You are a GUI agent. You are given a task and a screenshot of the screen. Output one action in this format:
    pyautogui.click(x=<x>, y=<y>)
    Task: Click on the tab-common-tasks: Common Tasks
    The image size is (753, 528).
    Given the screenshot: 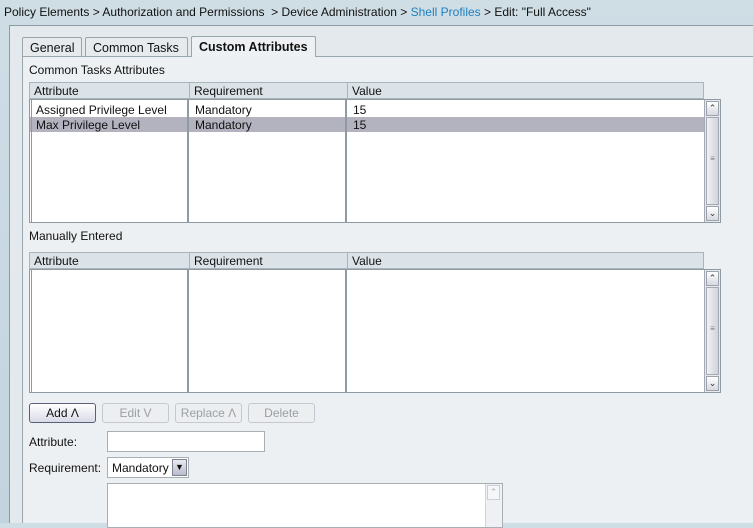 What is the action you would take?
    pyautogui.click(x=136, y=47)
    